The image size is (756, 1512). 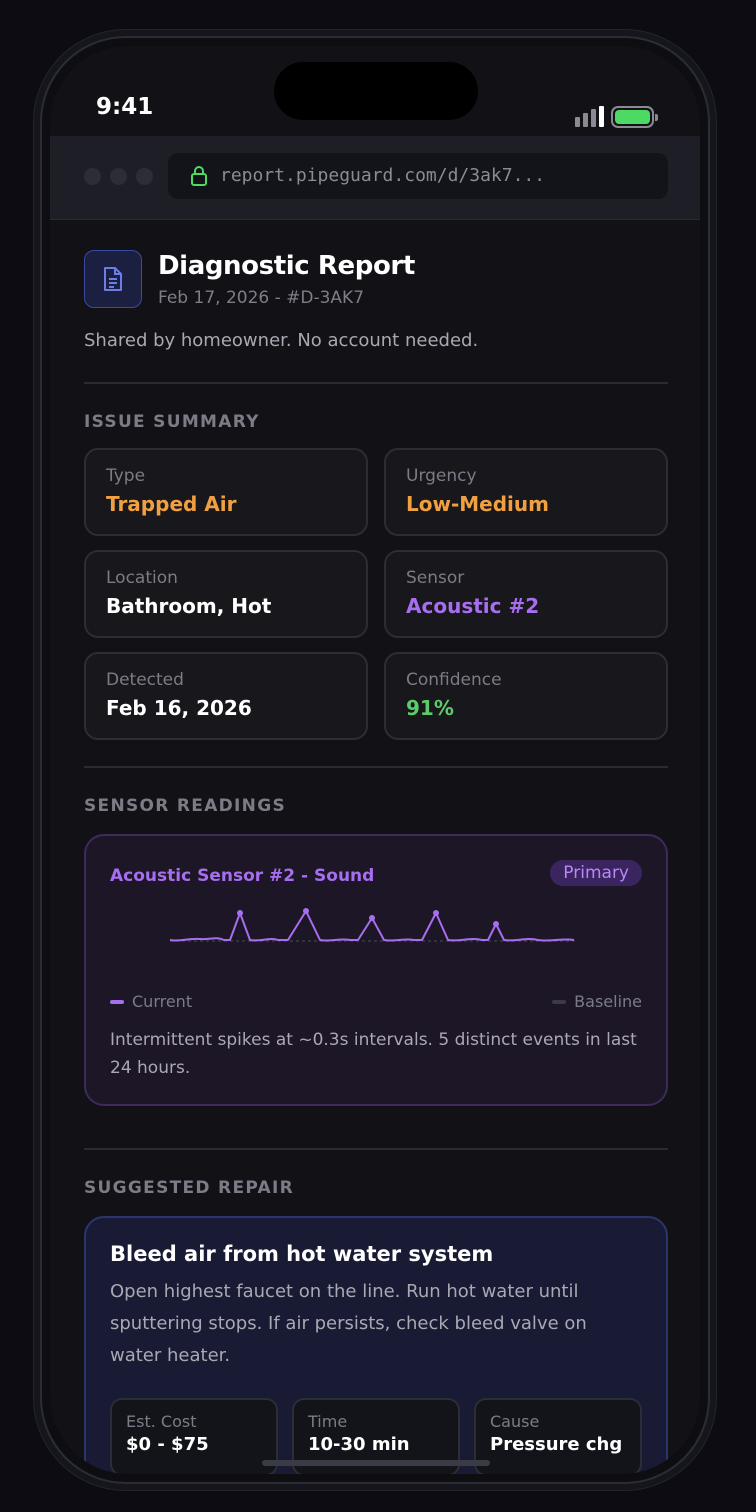 I want to click on card-label: Location, so click(x=142, y=578).